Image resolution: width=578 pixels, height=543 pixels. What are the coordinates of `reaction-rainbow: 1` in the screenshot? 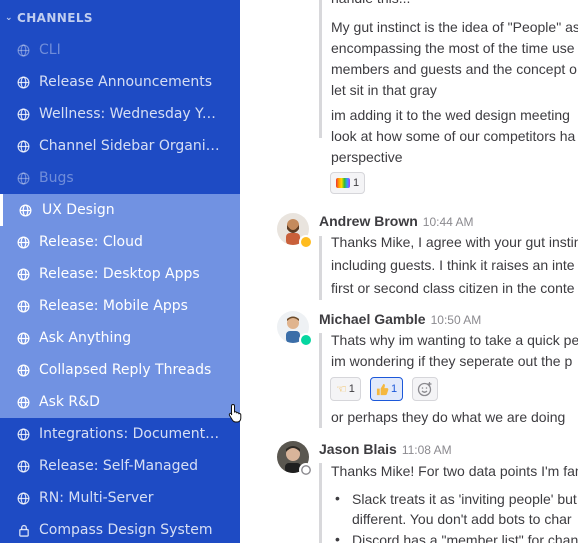 It's located at (348, 183).